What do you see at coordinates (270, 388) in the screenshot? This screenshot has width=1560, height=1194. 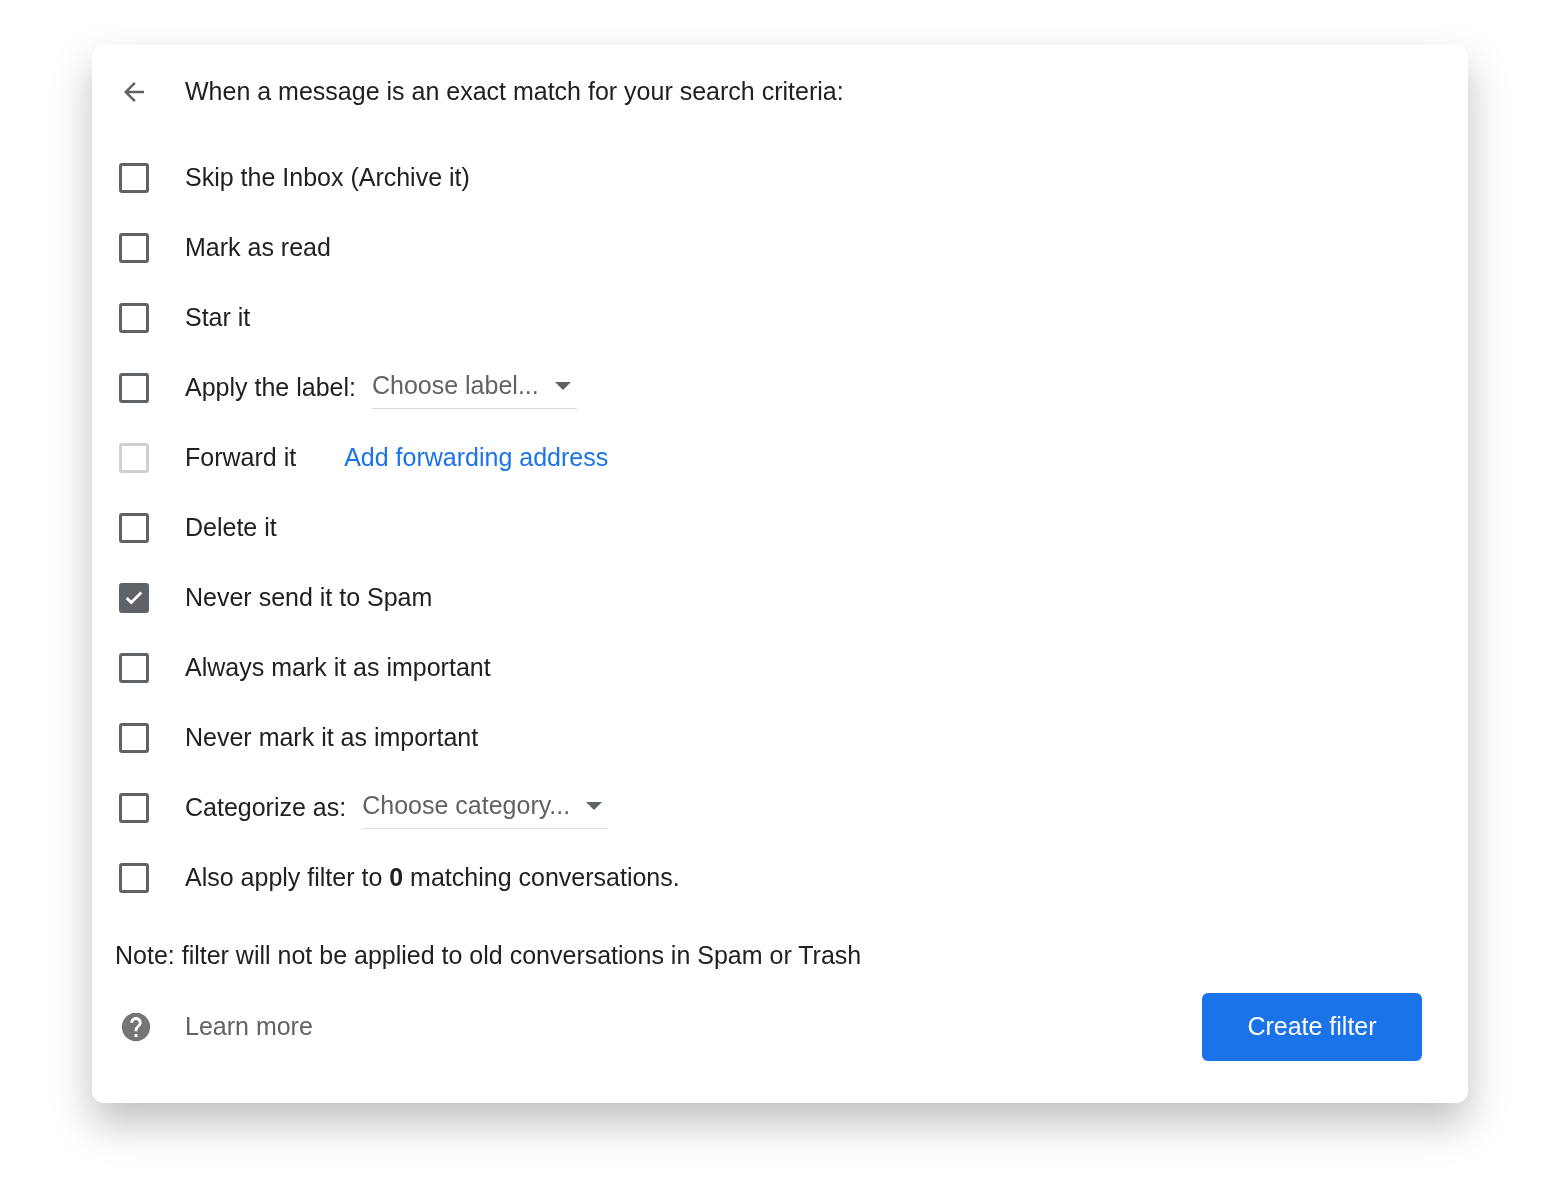 I see `option-label: Apply the label:` at bounding box center [270, 388].